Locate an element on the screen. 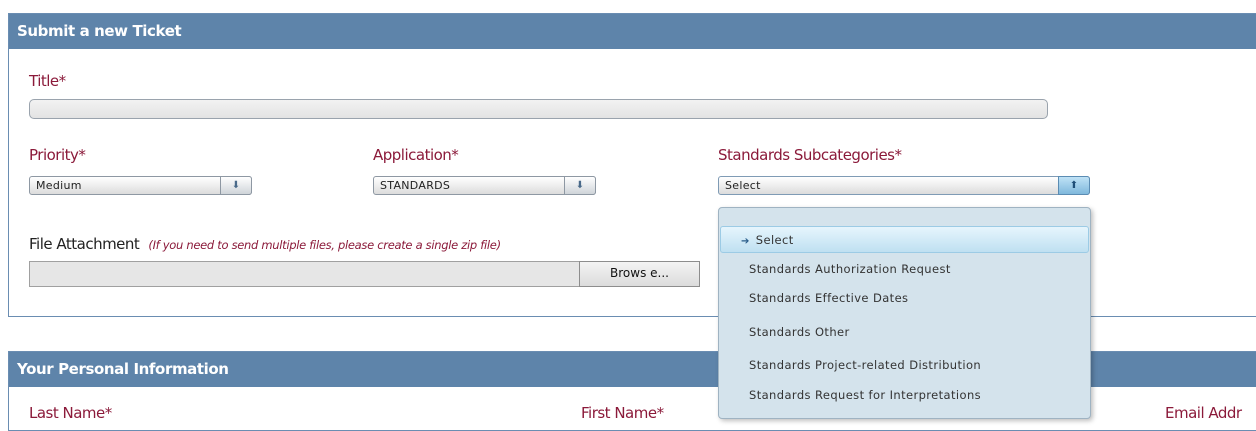 Image resolution: width=1256 pixels, height=431 pixels. priority-value: Medium is located at coordinates (59, 185).